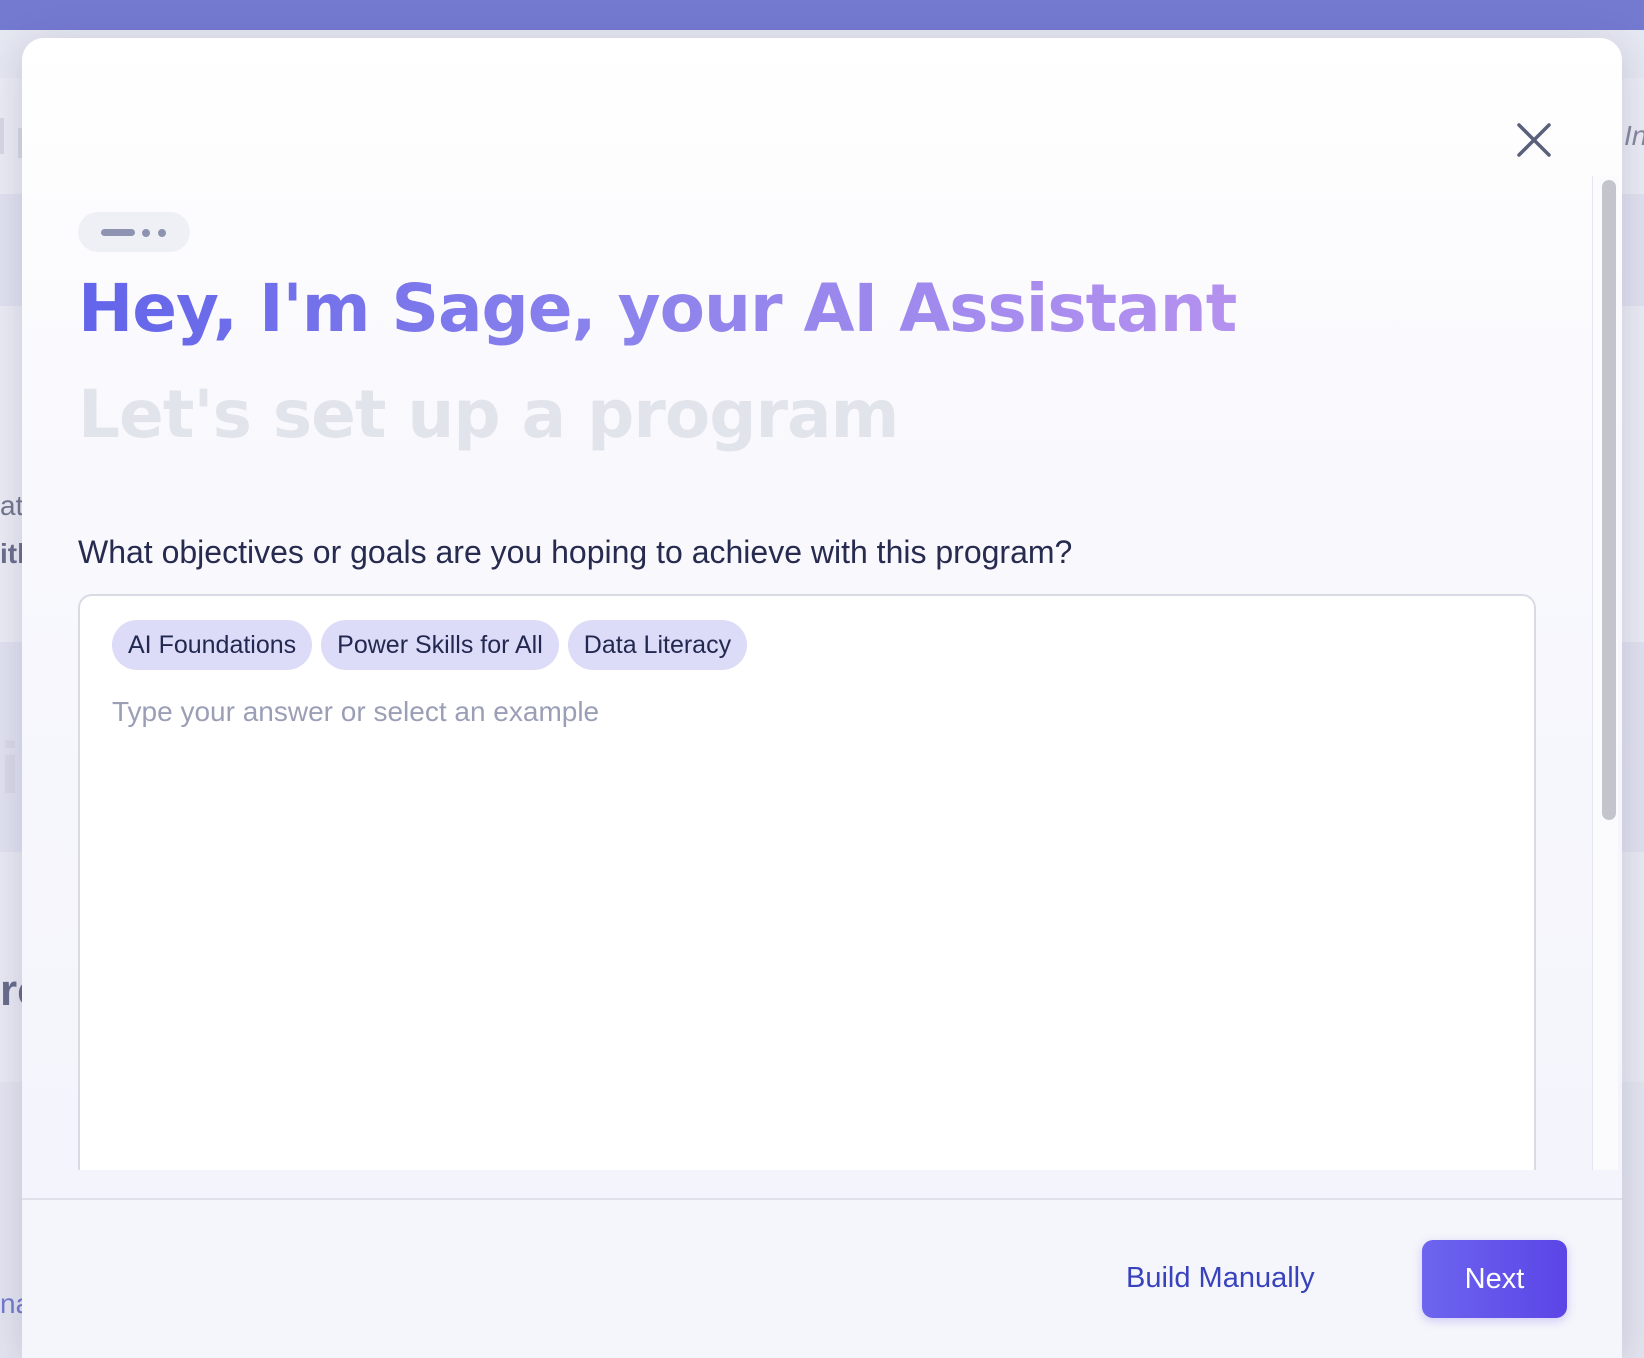 The height and width of the screenshot is (1358, 1644). I want to click on example-chip-ai-foundations: AI Foundations, so click(212, 645).